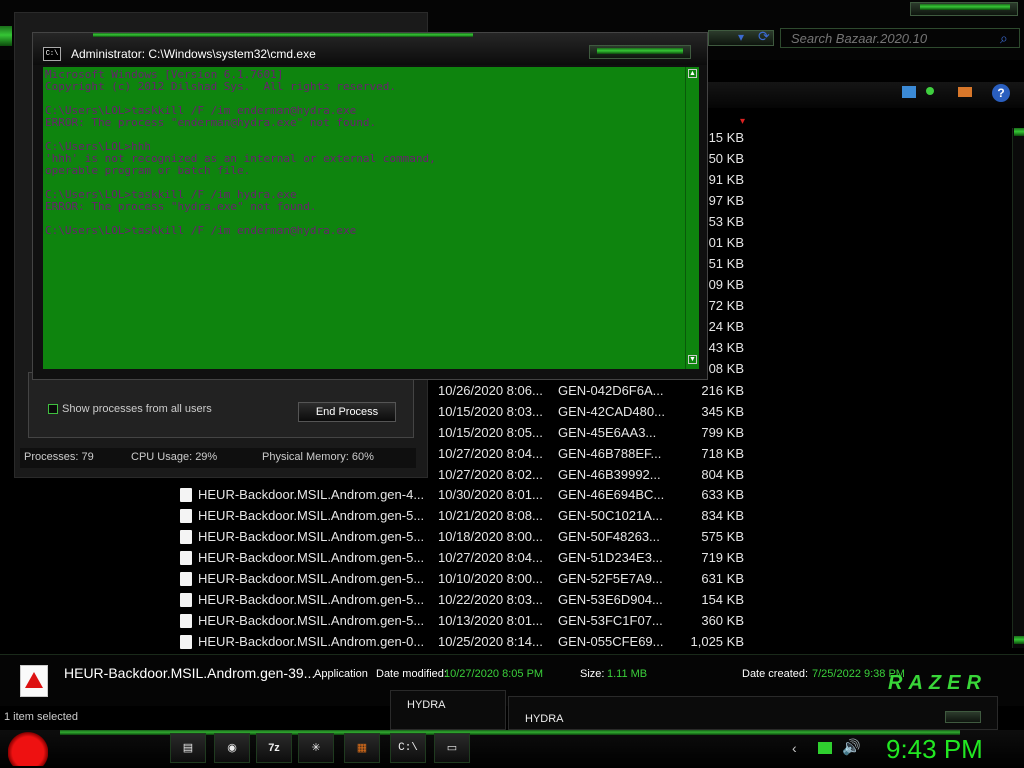  Describe the element at coordinates (1001, 93) in the screenshot. I see `help-icon: ?` at that location.